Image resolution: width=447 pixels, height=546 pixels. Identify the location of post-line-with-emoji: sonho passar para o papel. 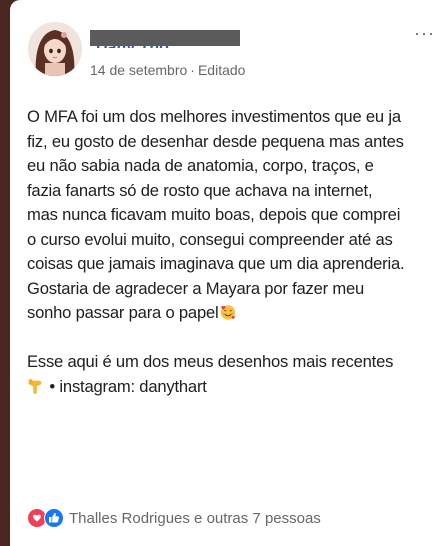
(235, 313).